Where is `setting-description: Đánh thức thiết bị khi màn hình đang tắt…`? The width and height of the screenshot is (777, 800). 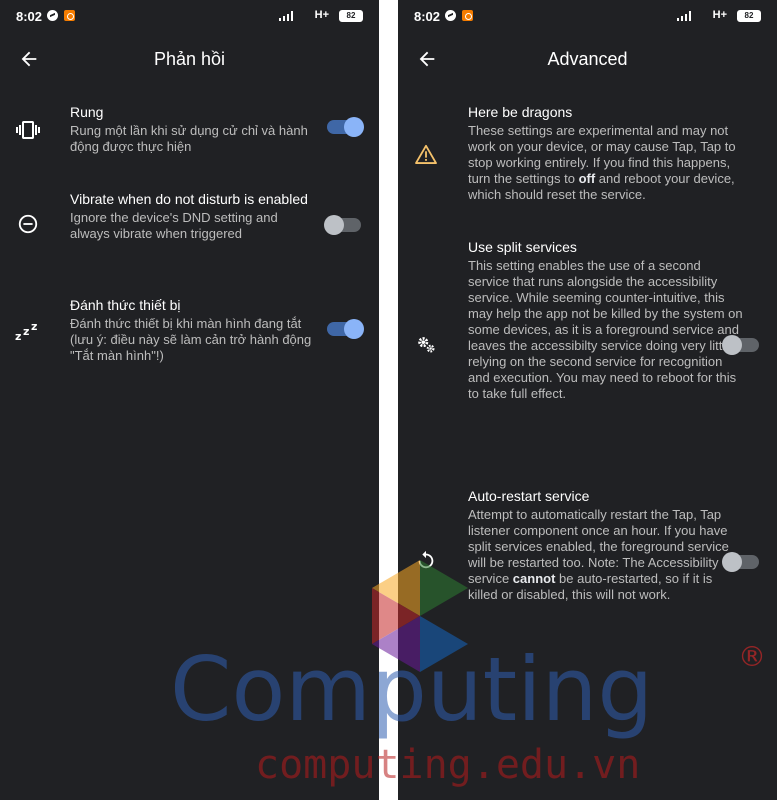
setting-description: Đánh thức thiết bị khi màn hình đang tắt… is located at coordinates (191, 339).